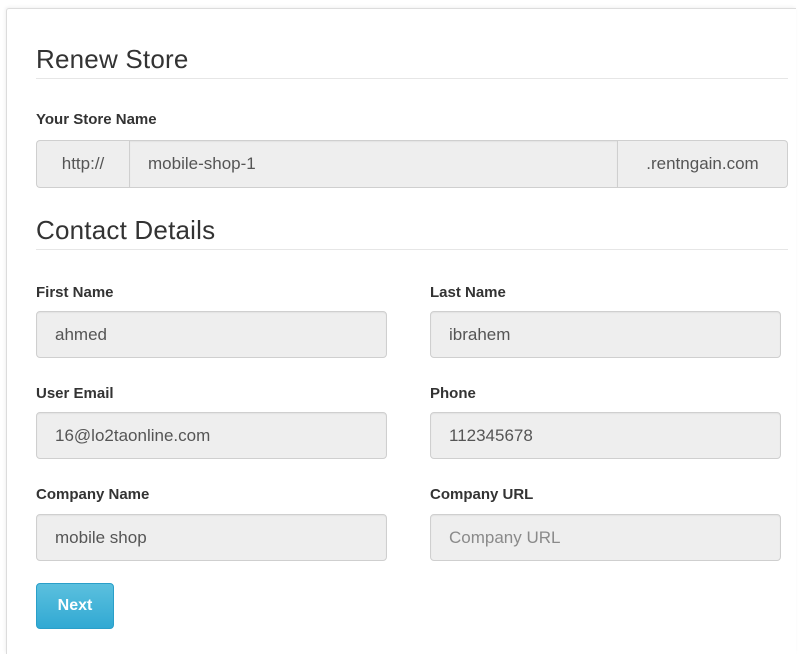 Image resolution: width=798 pixels, height=654 pixels. What do you see at coordinates (211, 435) in the screenshot?
I see `user-email-input` at bounding box center [211, 435].